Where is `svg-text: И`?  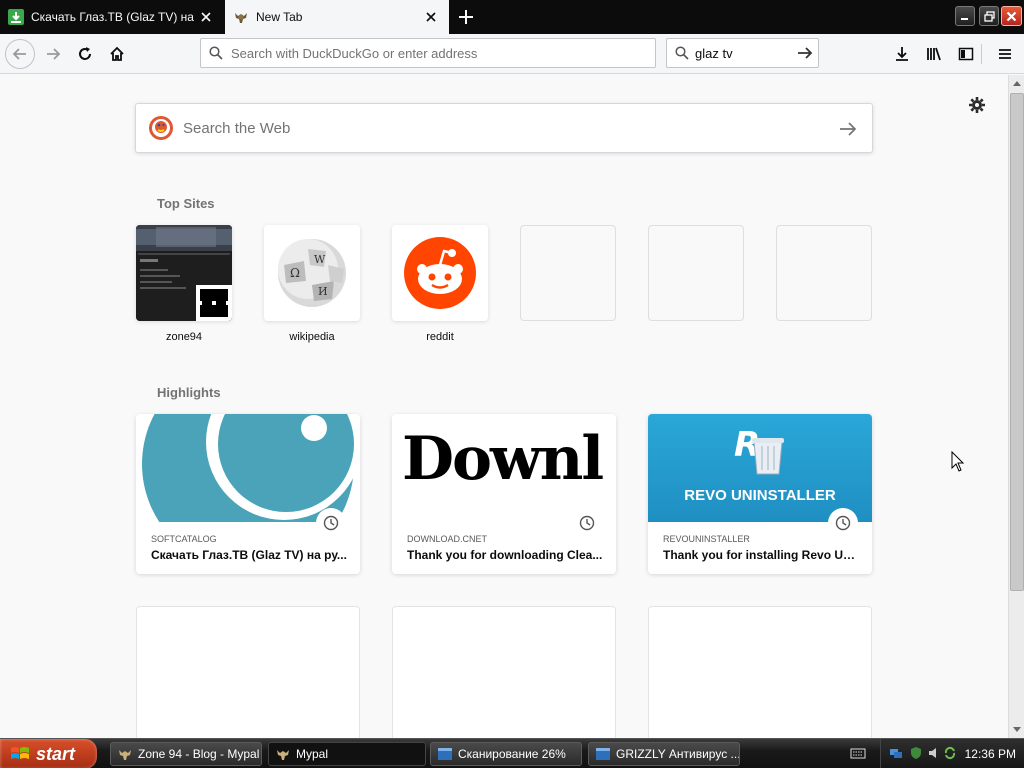 svg-text: И is located at coordinates (323, 291).